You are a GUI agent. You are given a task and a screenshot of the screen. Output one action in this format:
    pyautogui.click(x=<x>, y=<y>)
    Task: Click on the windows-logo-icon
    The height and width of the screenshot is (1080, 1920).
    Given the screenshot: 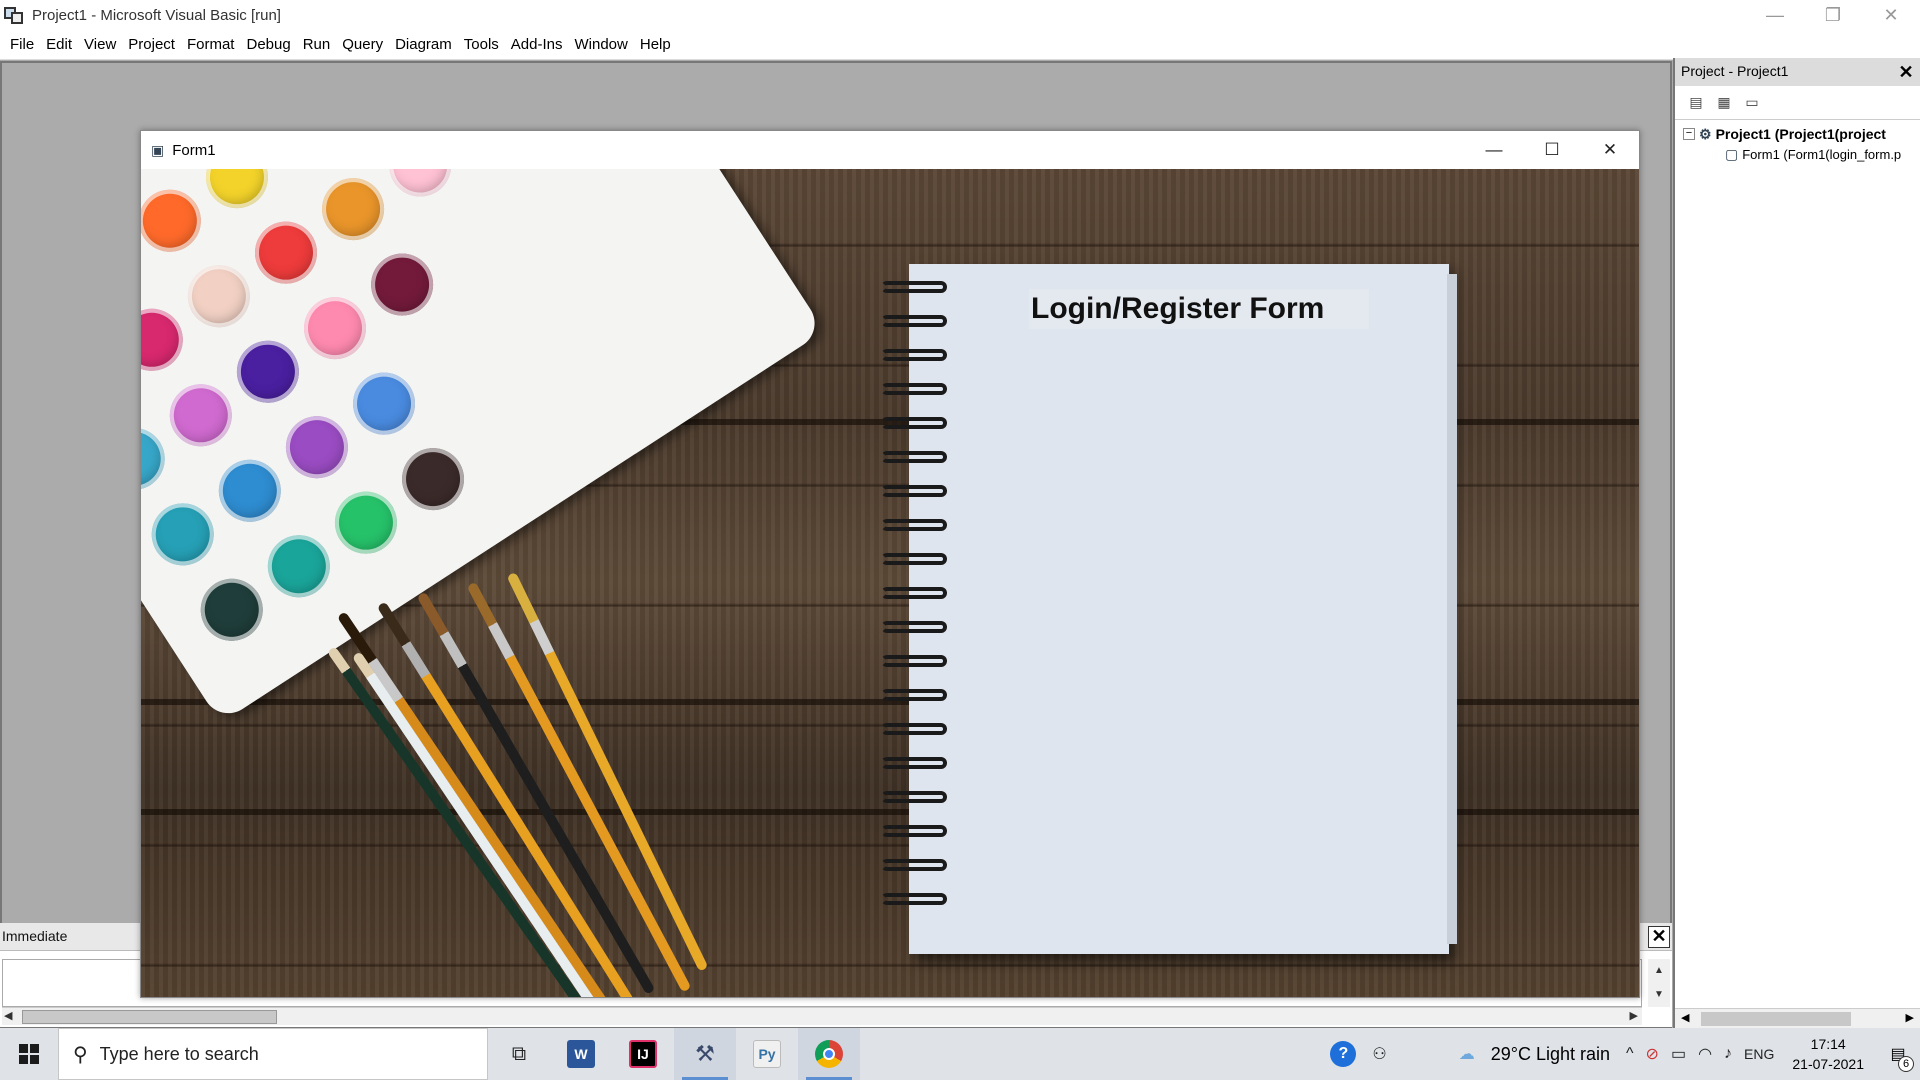 What is the action you would take?
    pyautogui.click(x=29, y=1054)
    